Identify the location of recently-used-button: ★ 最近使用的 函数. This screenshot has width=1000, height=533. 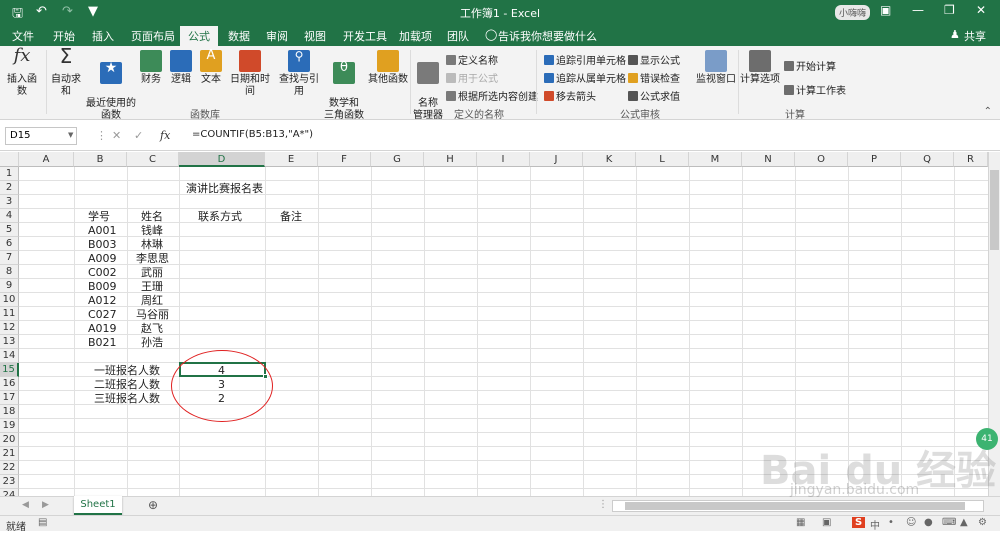
(111, 86).